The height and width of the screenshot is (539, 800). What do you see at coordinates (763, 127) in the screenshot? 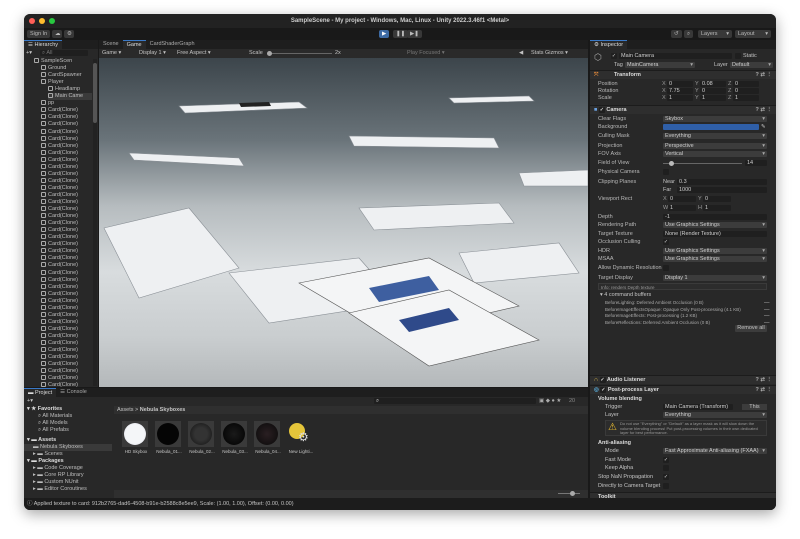
I see `eyedropper-icon: ✎` at bounding box center [763, 127].